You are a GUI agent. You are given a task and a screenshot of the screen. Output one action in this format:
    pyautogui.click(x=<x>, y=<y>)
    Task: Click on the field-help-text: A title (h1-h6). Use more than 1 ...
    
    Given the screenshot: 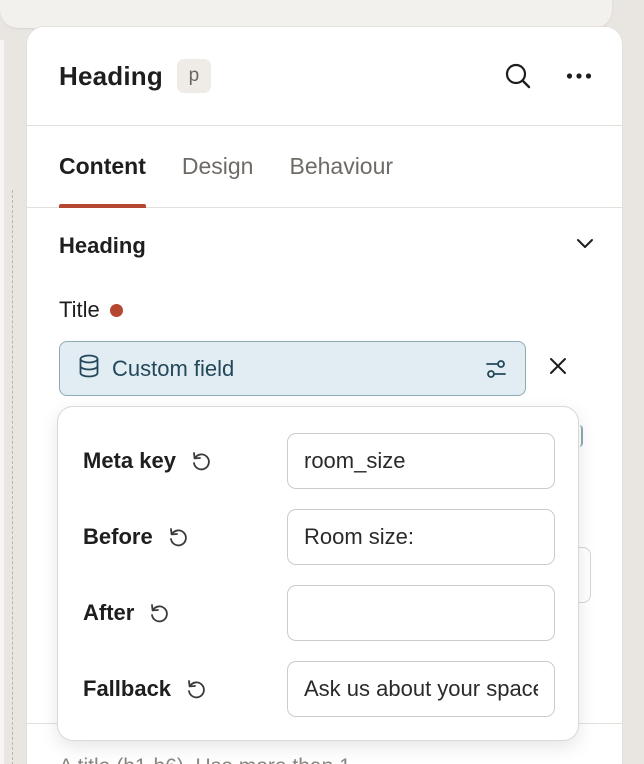 What is the action you would take?
    pyautogui.click(x=216, y=759)
    